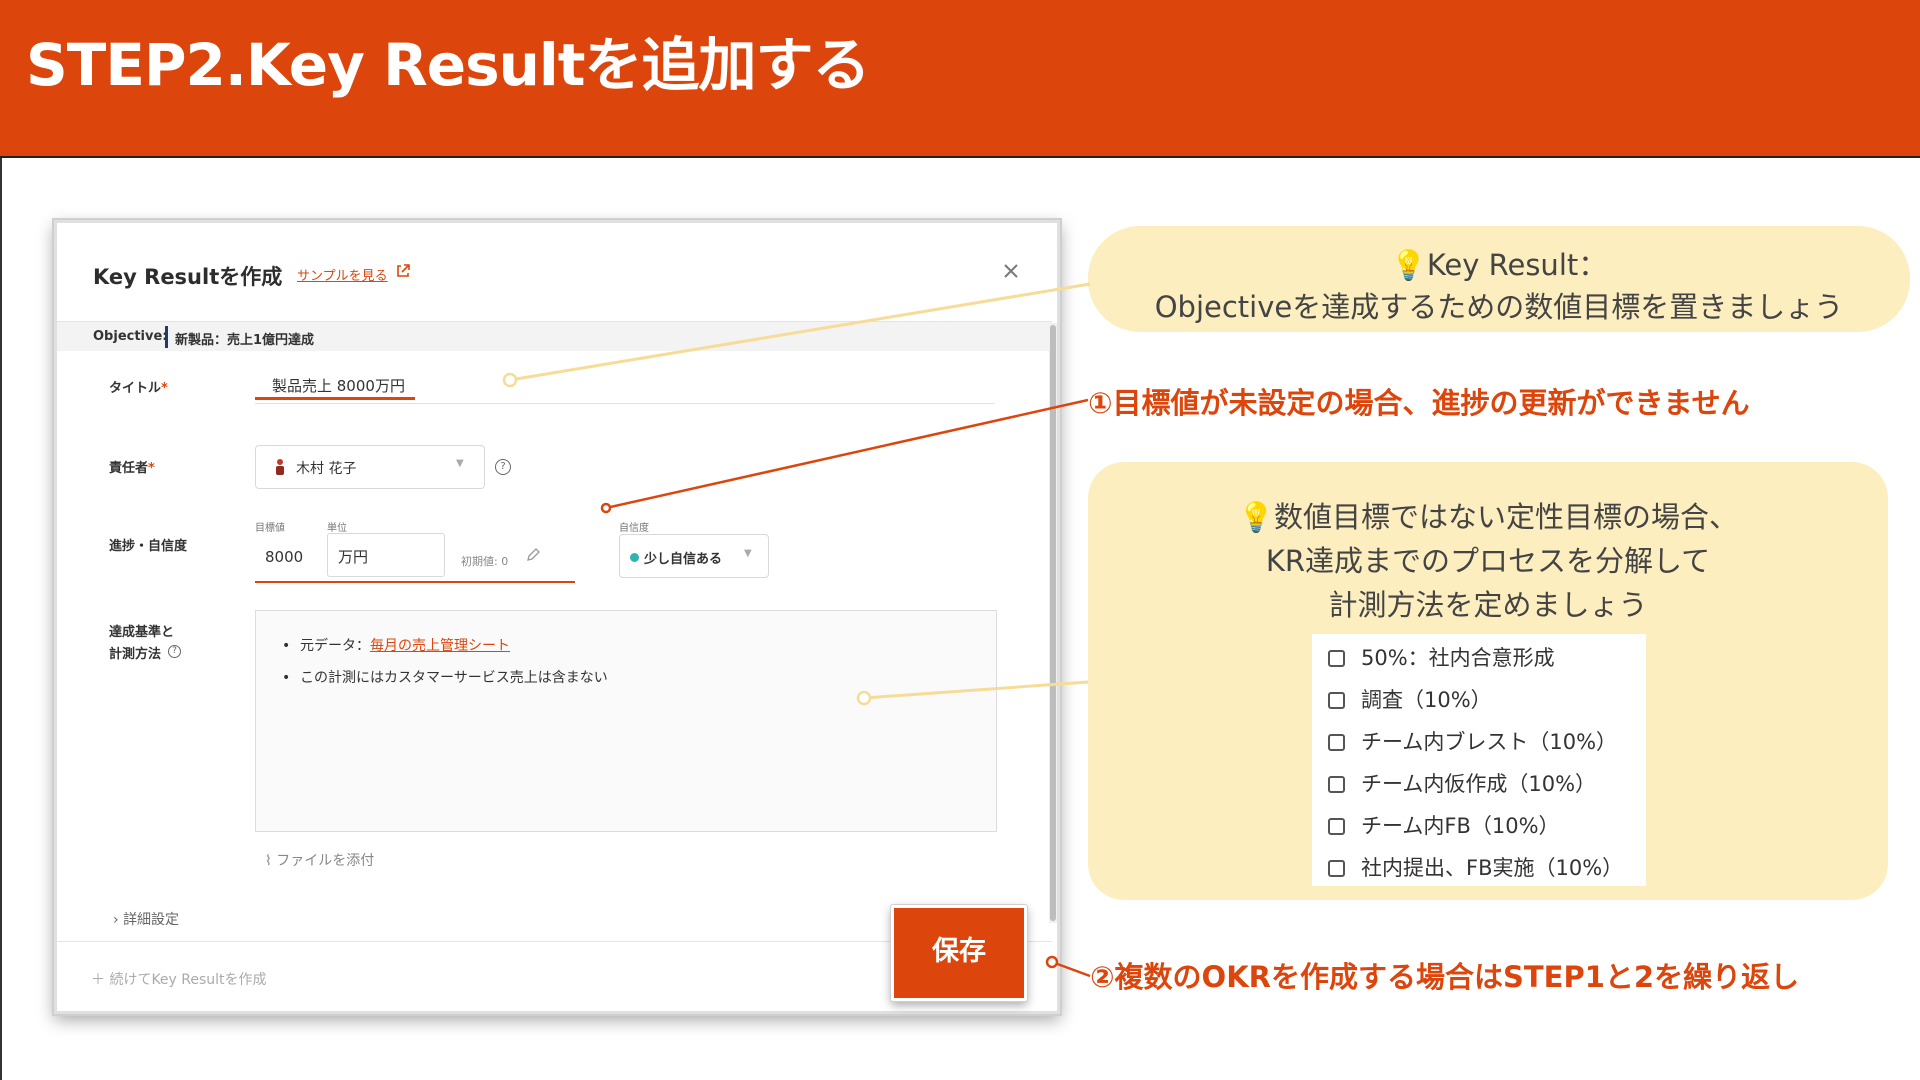 Image resolution: width=1920 pixels, height=1080 pixels. I want to click on title-highlight-underline, so click(335, 398).